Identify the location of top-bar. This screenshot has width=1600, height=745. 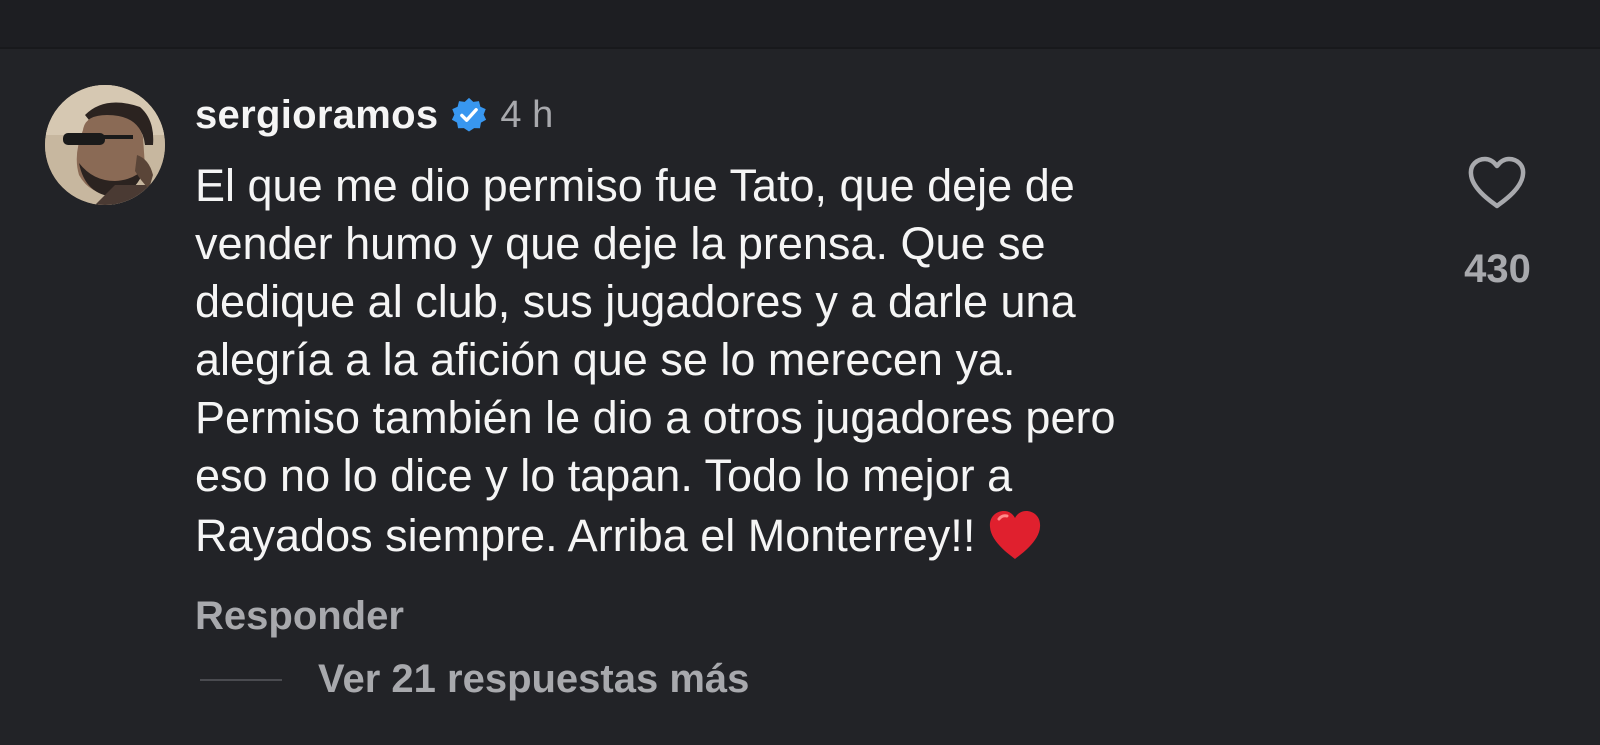
(800, 23).